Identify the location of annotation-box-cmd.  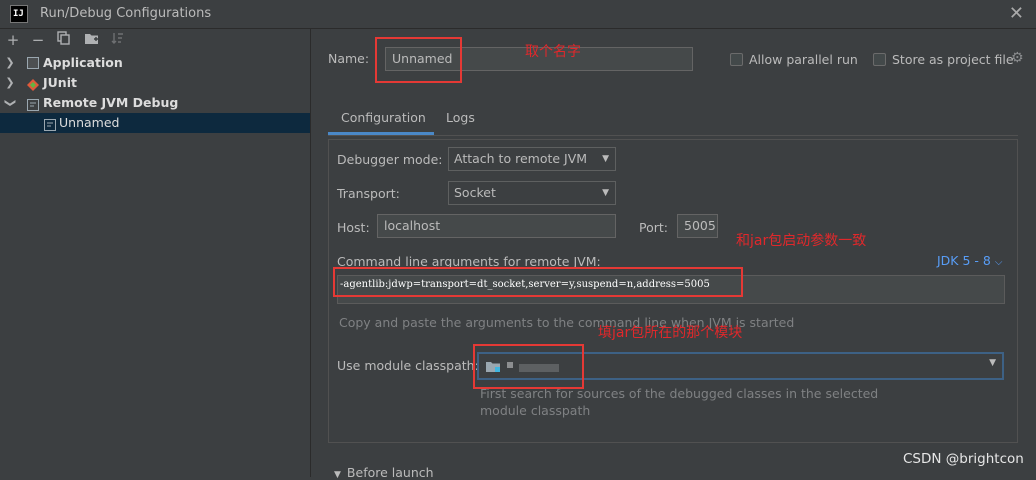
(538, 282).